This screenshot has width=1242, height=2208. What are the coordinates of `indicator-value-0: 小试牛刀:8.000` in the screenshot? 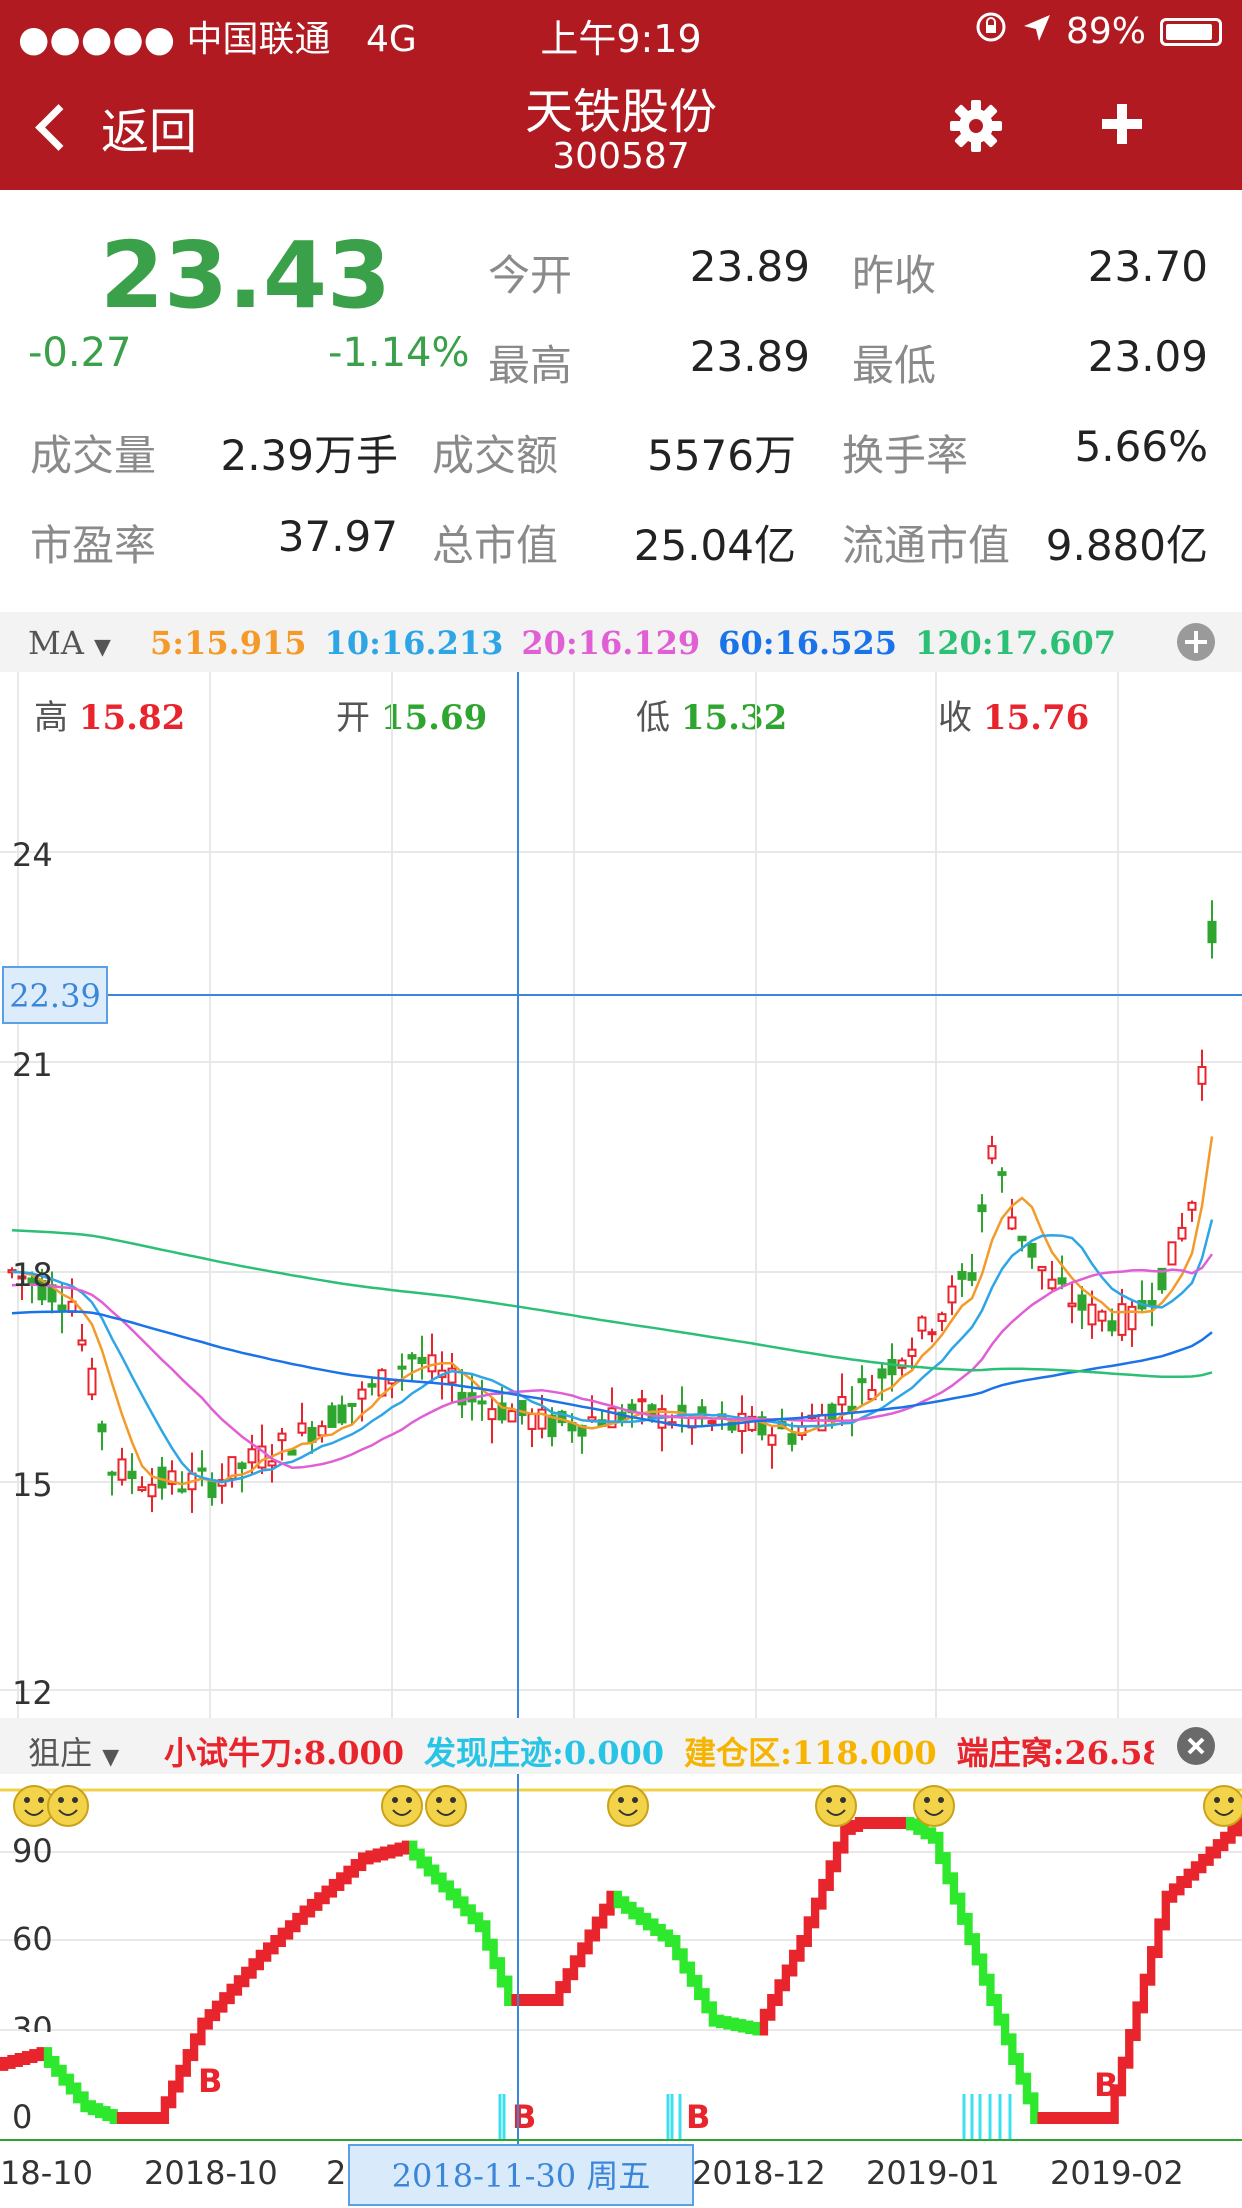 It's located at (284, 1753).